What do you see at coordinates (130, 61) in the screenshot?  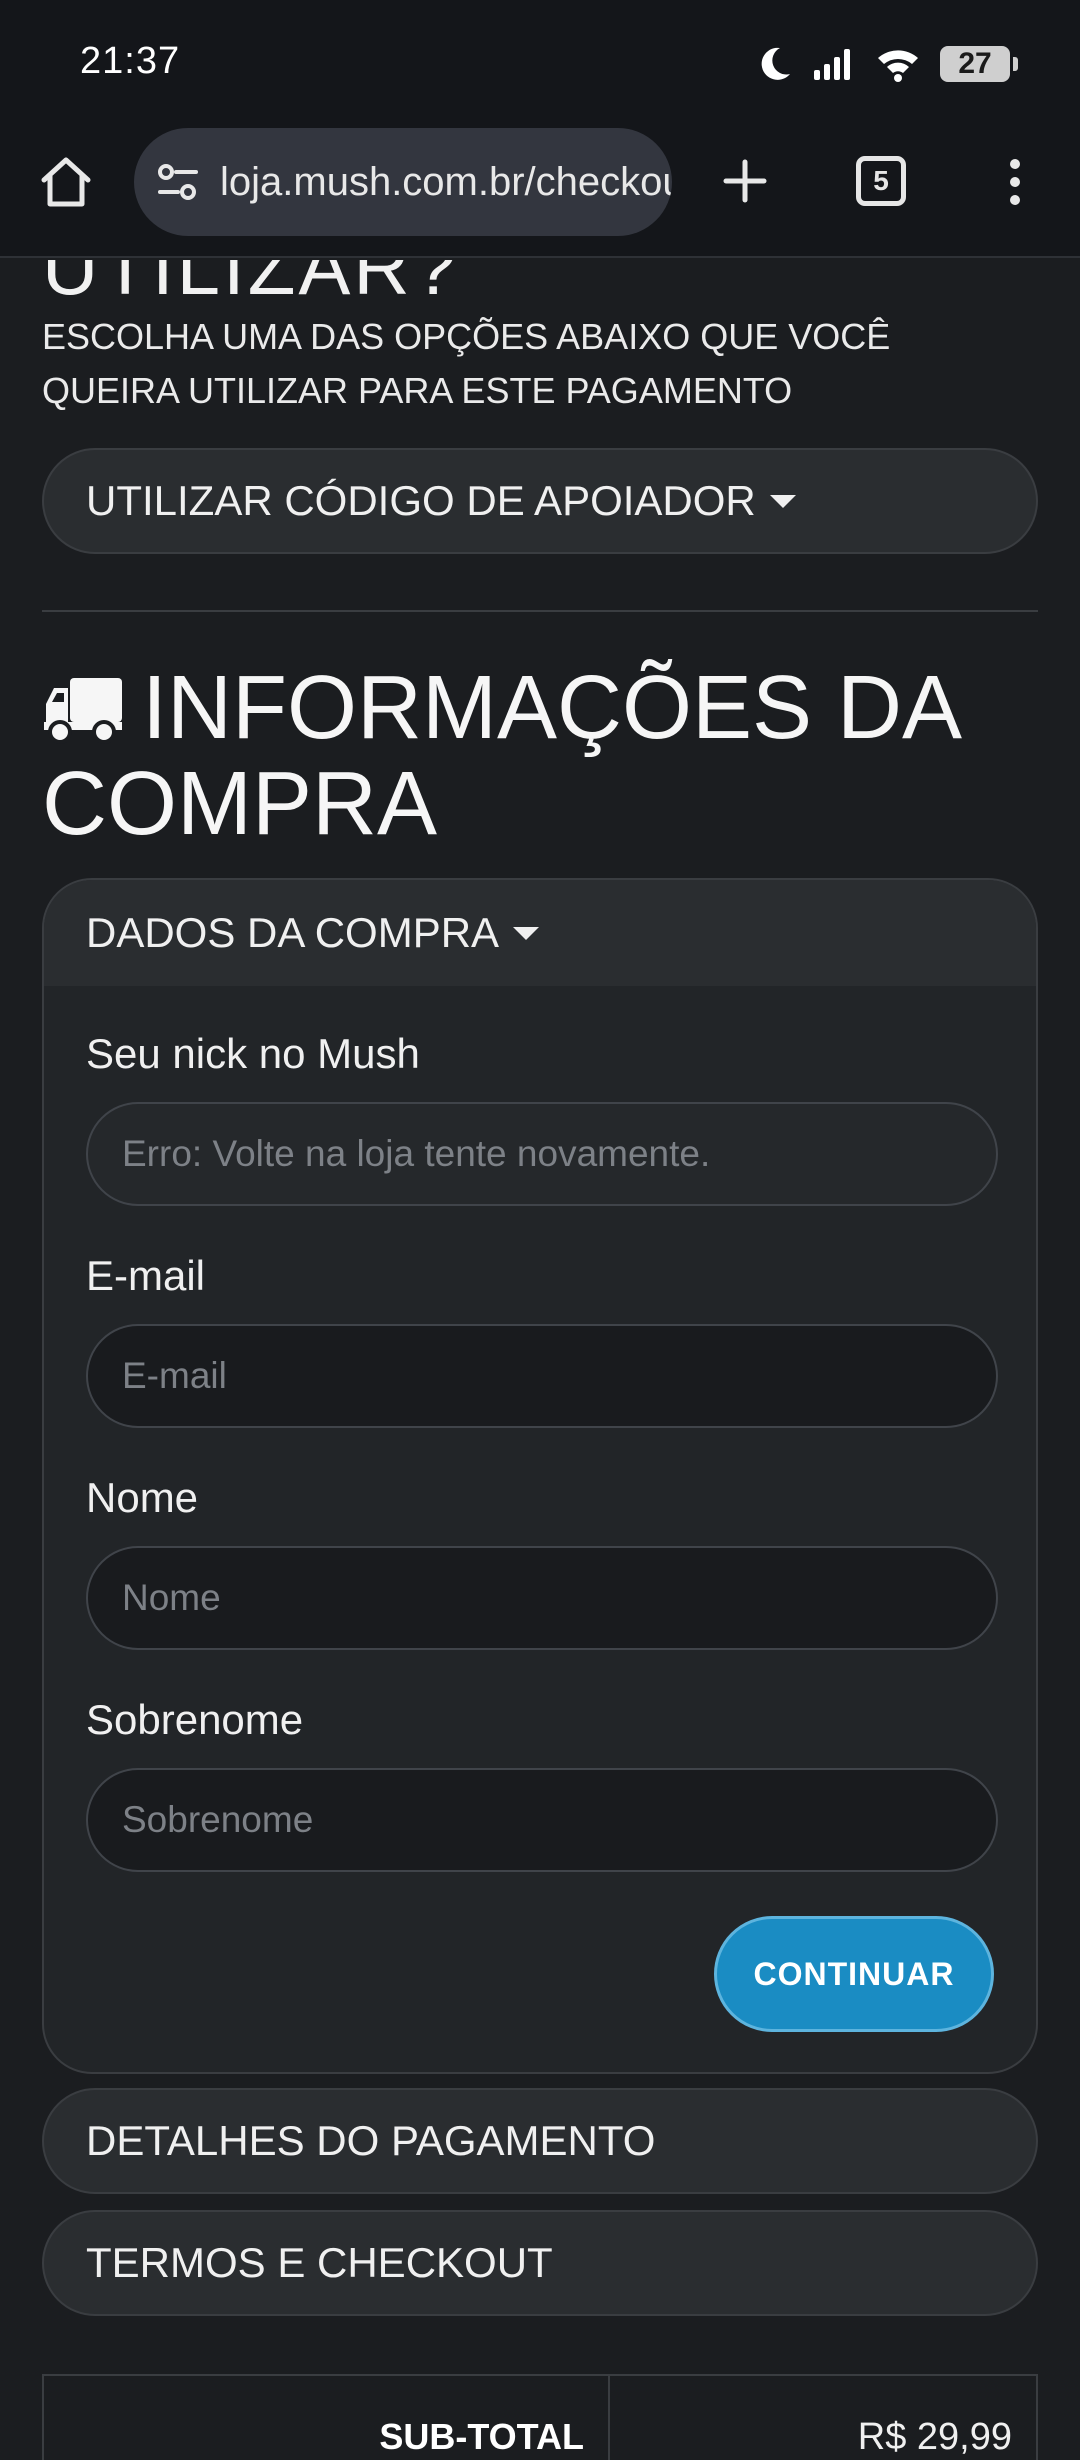 I see `status-time: 21:37` at bounding box center [130, 61].